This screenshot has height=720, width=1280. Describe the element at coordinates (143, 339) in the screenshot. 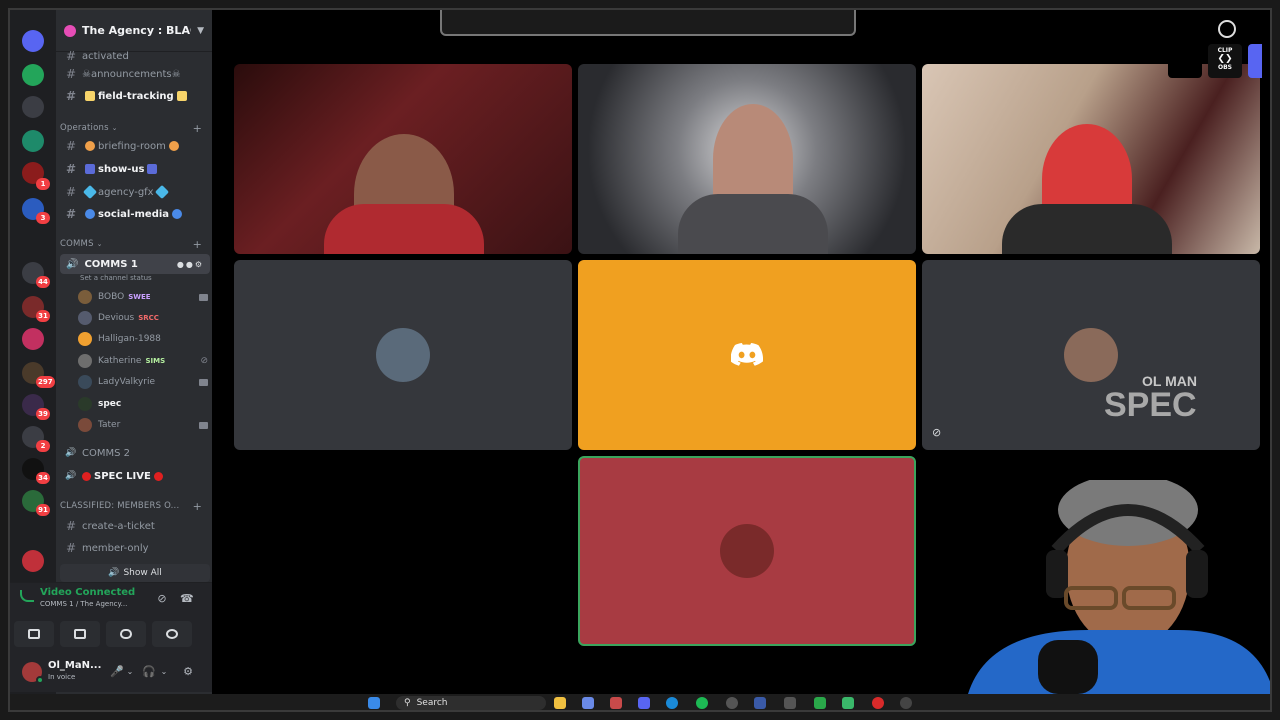

I see `voice-member: Halligan-1988` at that location.